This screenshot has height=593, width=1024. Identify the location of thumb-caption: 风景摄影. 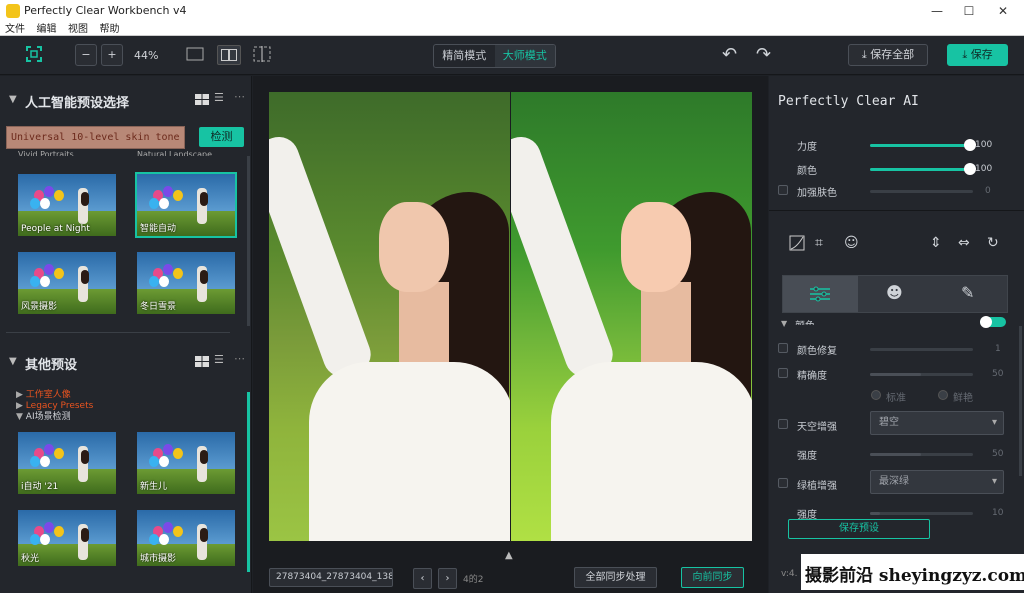
(39, 307).